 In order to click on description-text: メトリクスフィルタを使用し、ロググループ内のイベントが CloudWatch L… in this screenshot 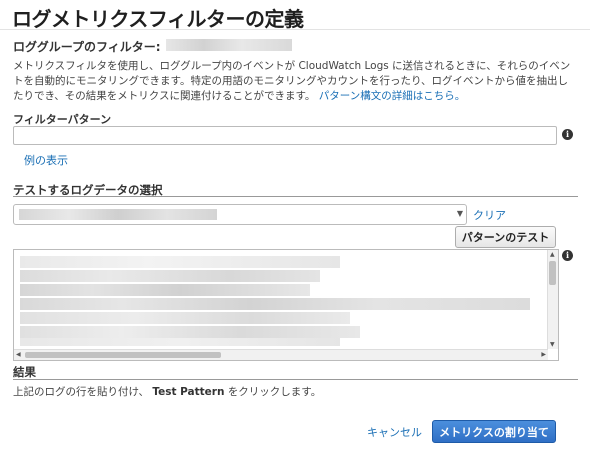, I will do `click(292, 81)`.